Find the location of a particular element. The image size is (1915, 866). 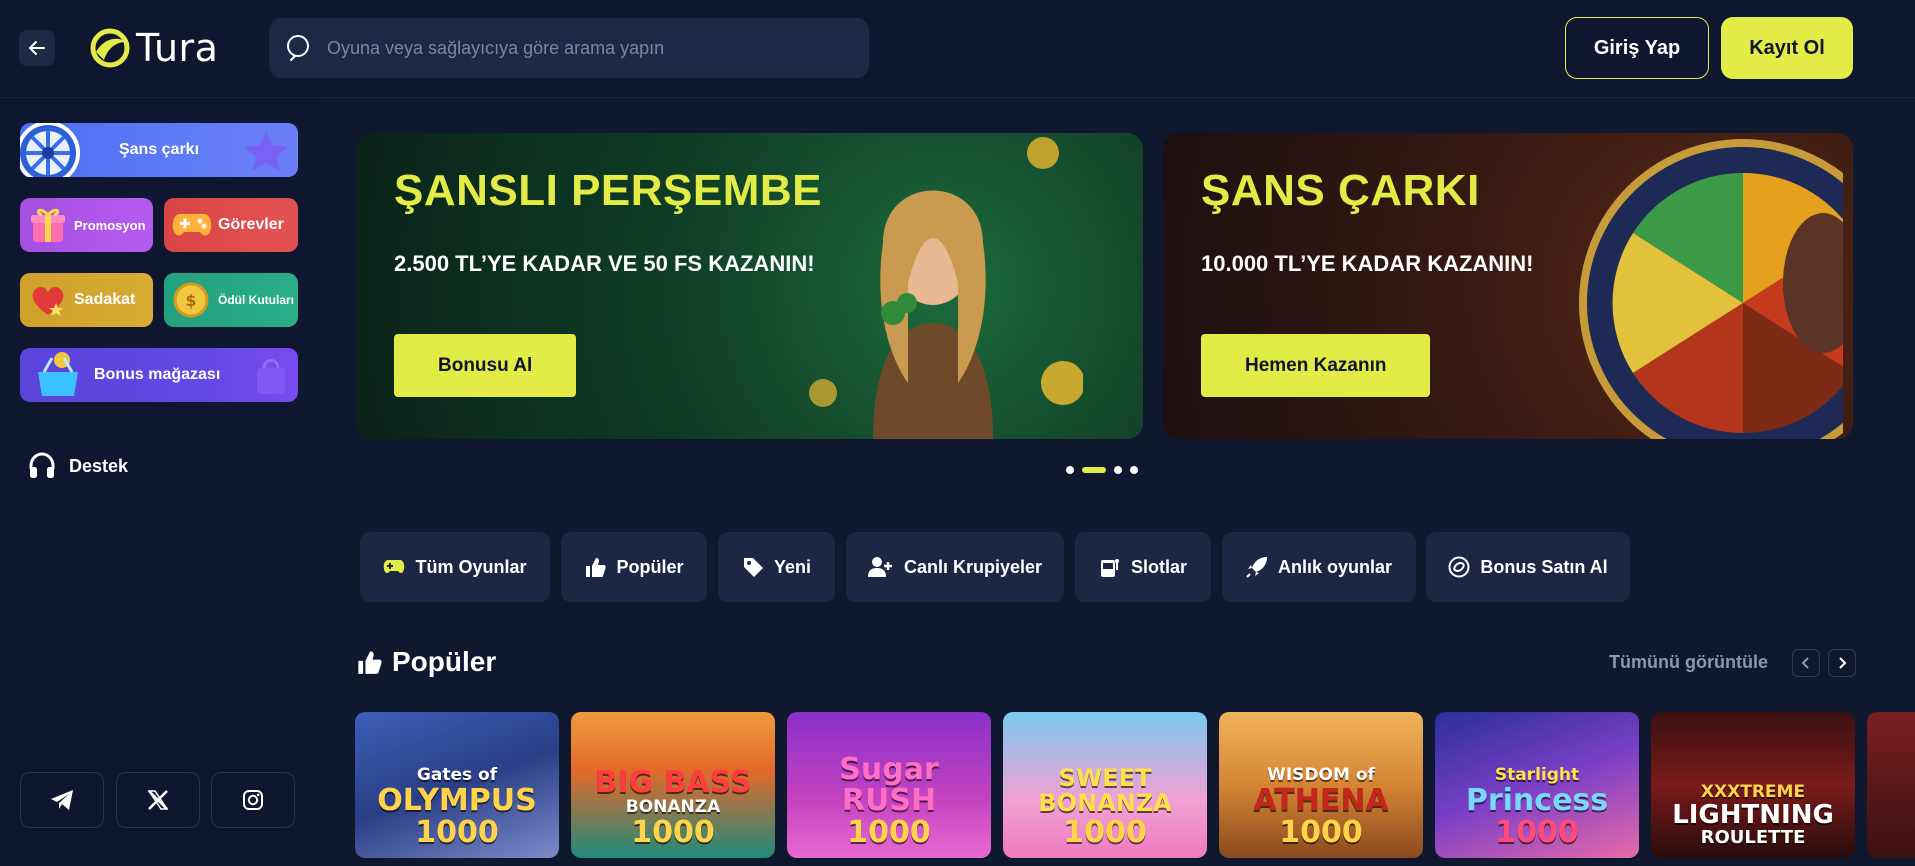

bag-decor-icon is located at coordinates (271, 376).